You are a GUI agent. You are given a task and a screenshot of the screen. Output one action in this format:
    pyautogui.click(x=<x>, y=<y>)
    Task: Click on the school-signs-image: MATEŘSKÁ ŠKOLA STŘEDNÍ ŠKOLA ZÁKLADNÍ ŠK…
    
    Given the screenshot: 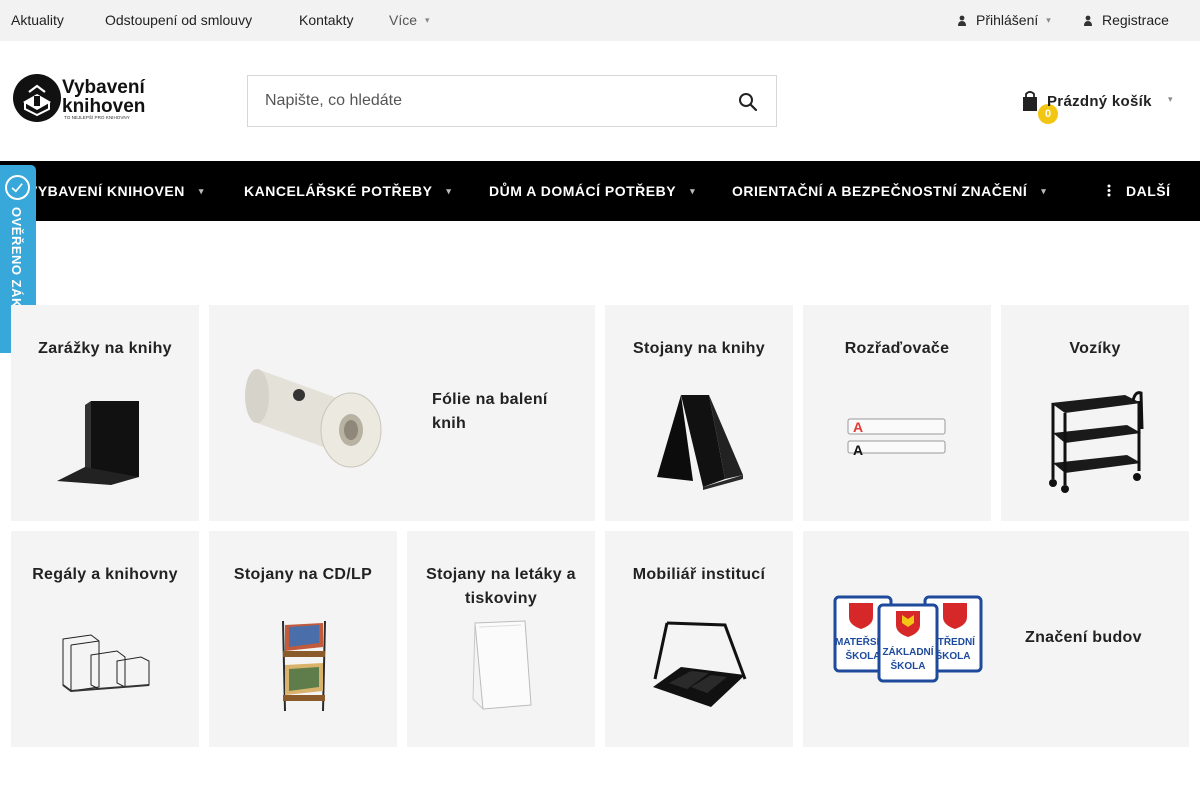 What is the action you would take?
    pyautogui.click(x=908, y=639)
    